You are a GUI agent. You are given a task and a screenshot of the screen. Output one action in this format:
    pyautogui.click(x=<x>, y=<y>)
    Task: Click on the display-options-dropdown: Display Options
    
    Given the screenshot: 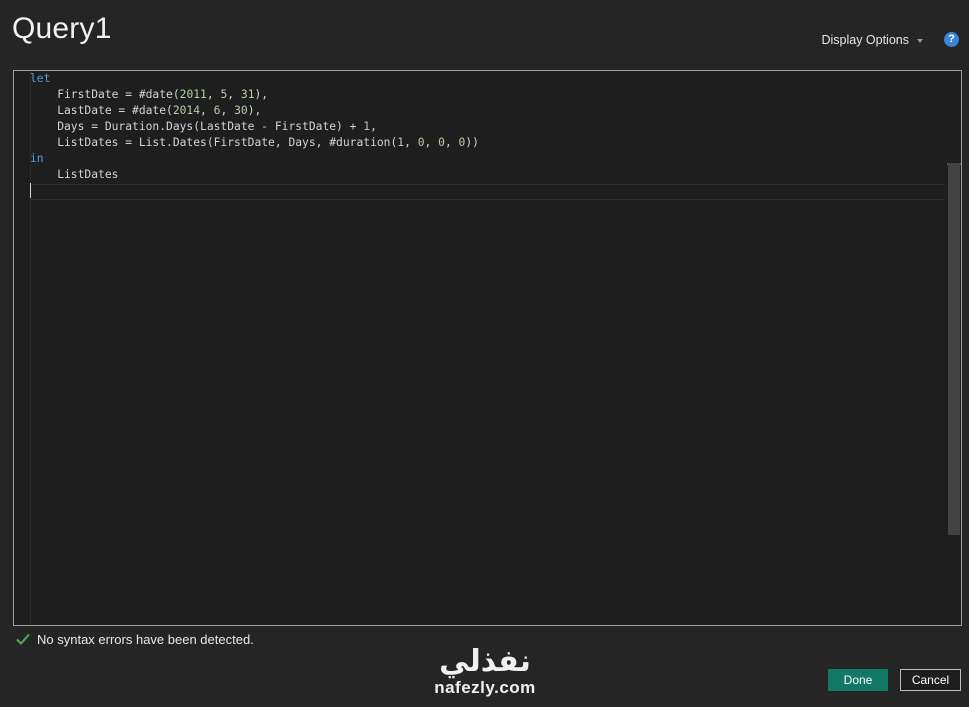 What is the action you would take?
    pyautogui.click(x=872, y=40)
    